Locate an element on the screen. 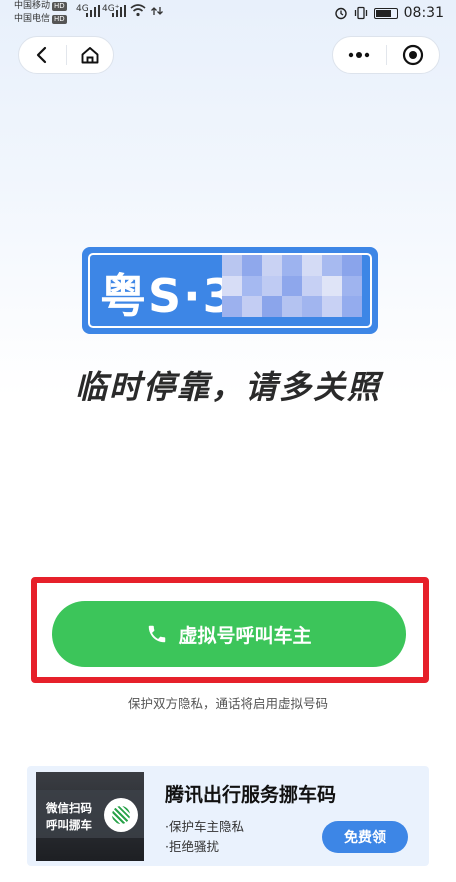 This screenshot has height=882, width=456. hd-badge-2: HD is located at coordinates (59, 19).